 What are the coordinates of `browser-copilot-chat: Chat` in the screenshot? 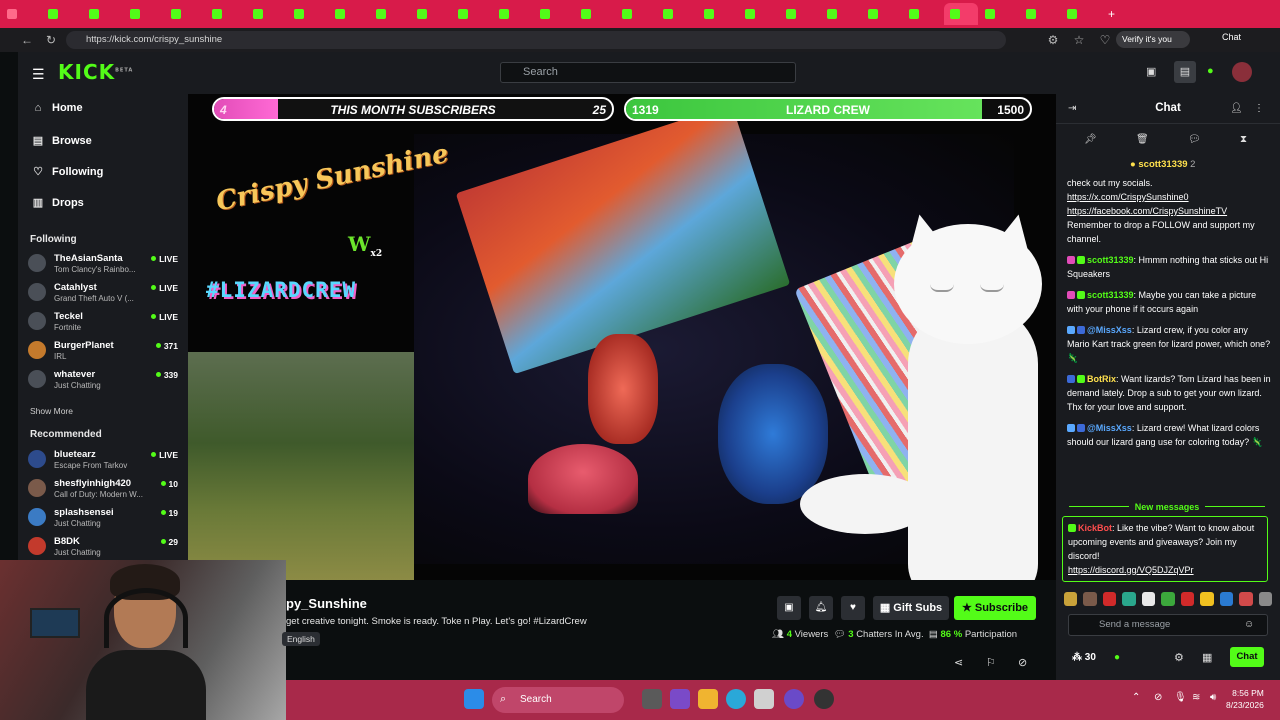 It's located at (1231, 37).